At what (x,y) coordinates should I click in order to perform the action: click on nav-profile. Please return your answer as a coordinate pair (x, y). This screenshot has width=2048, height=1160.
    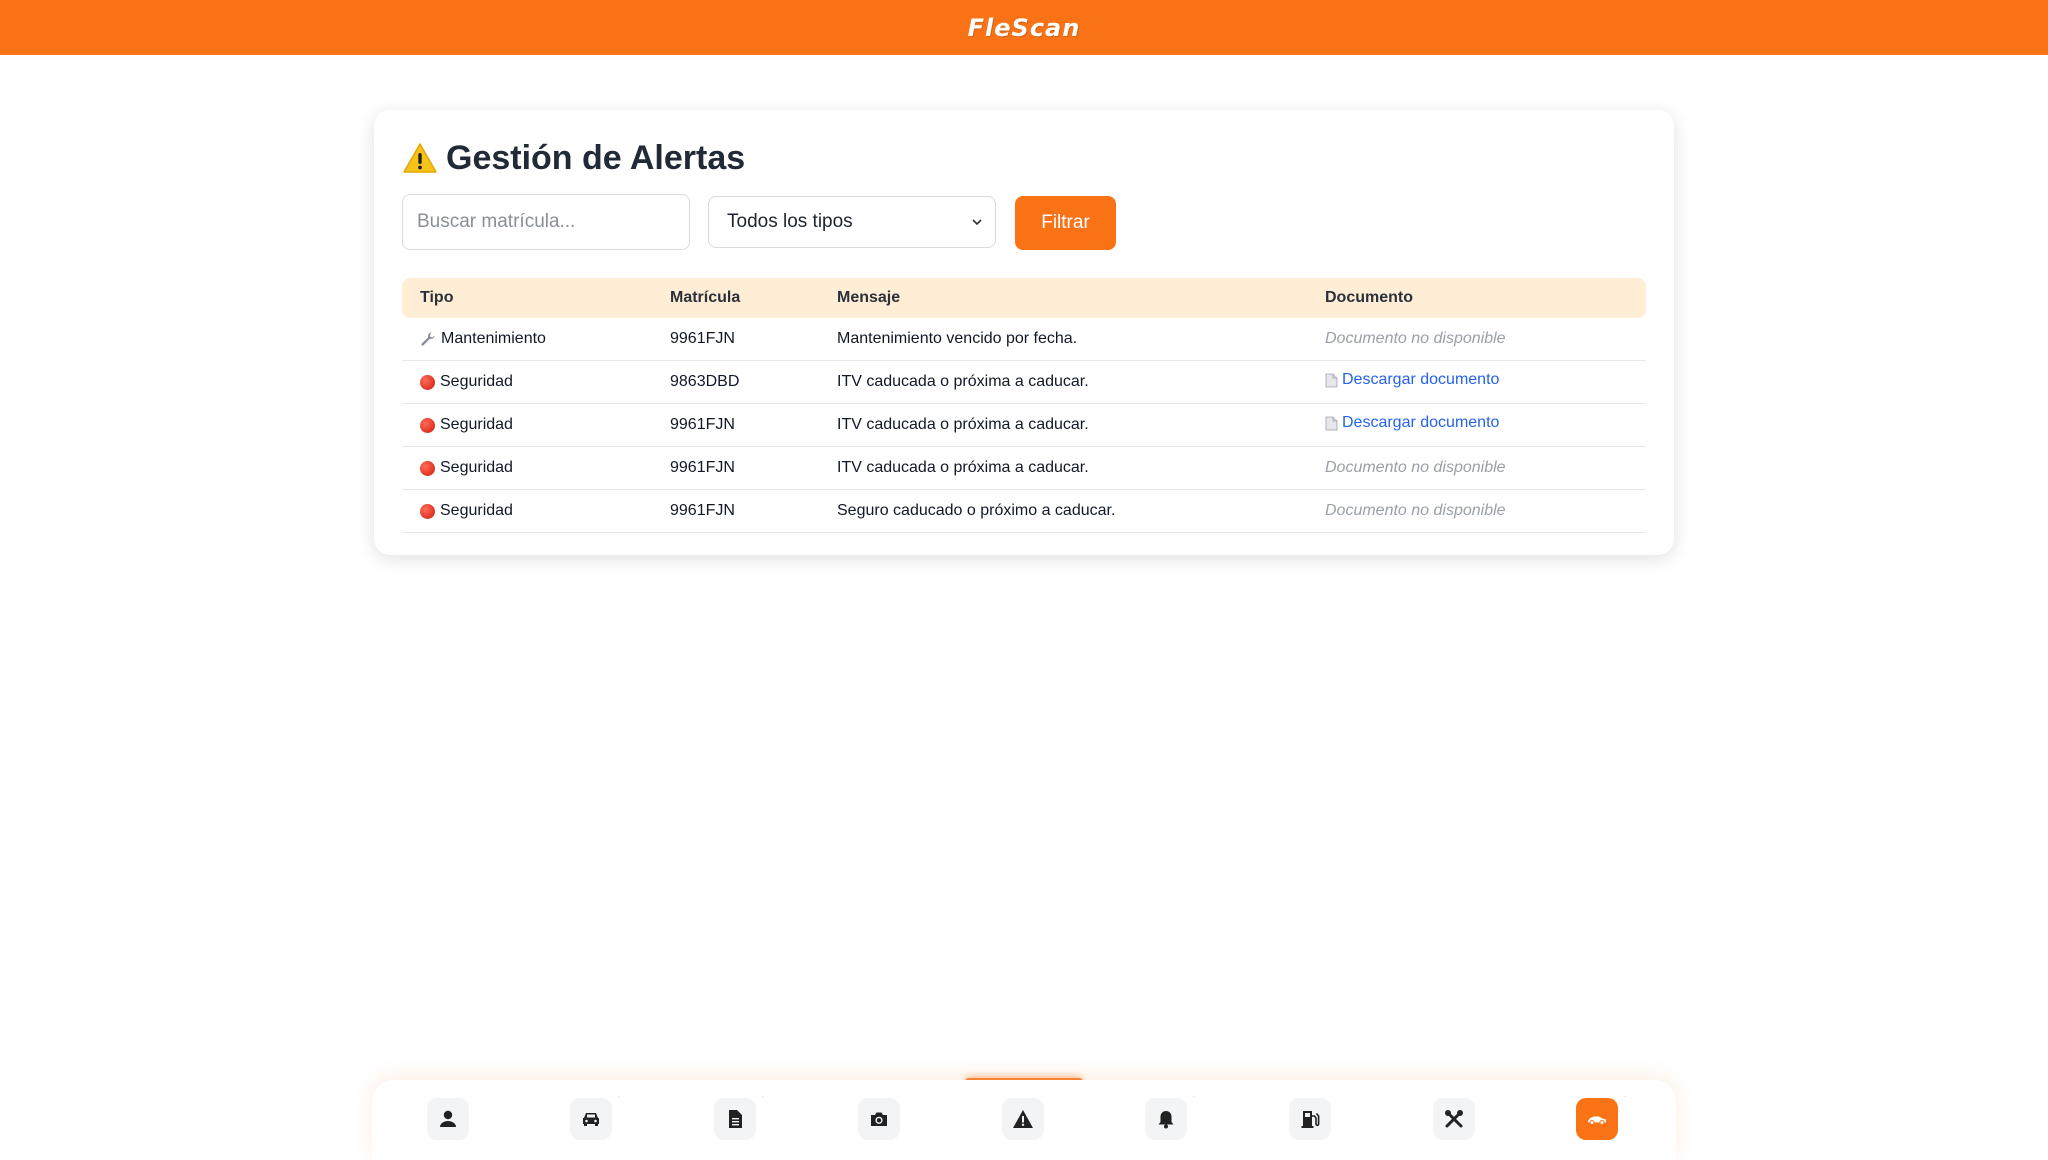
    Looking at the image, I should click on (448, 1119).